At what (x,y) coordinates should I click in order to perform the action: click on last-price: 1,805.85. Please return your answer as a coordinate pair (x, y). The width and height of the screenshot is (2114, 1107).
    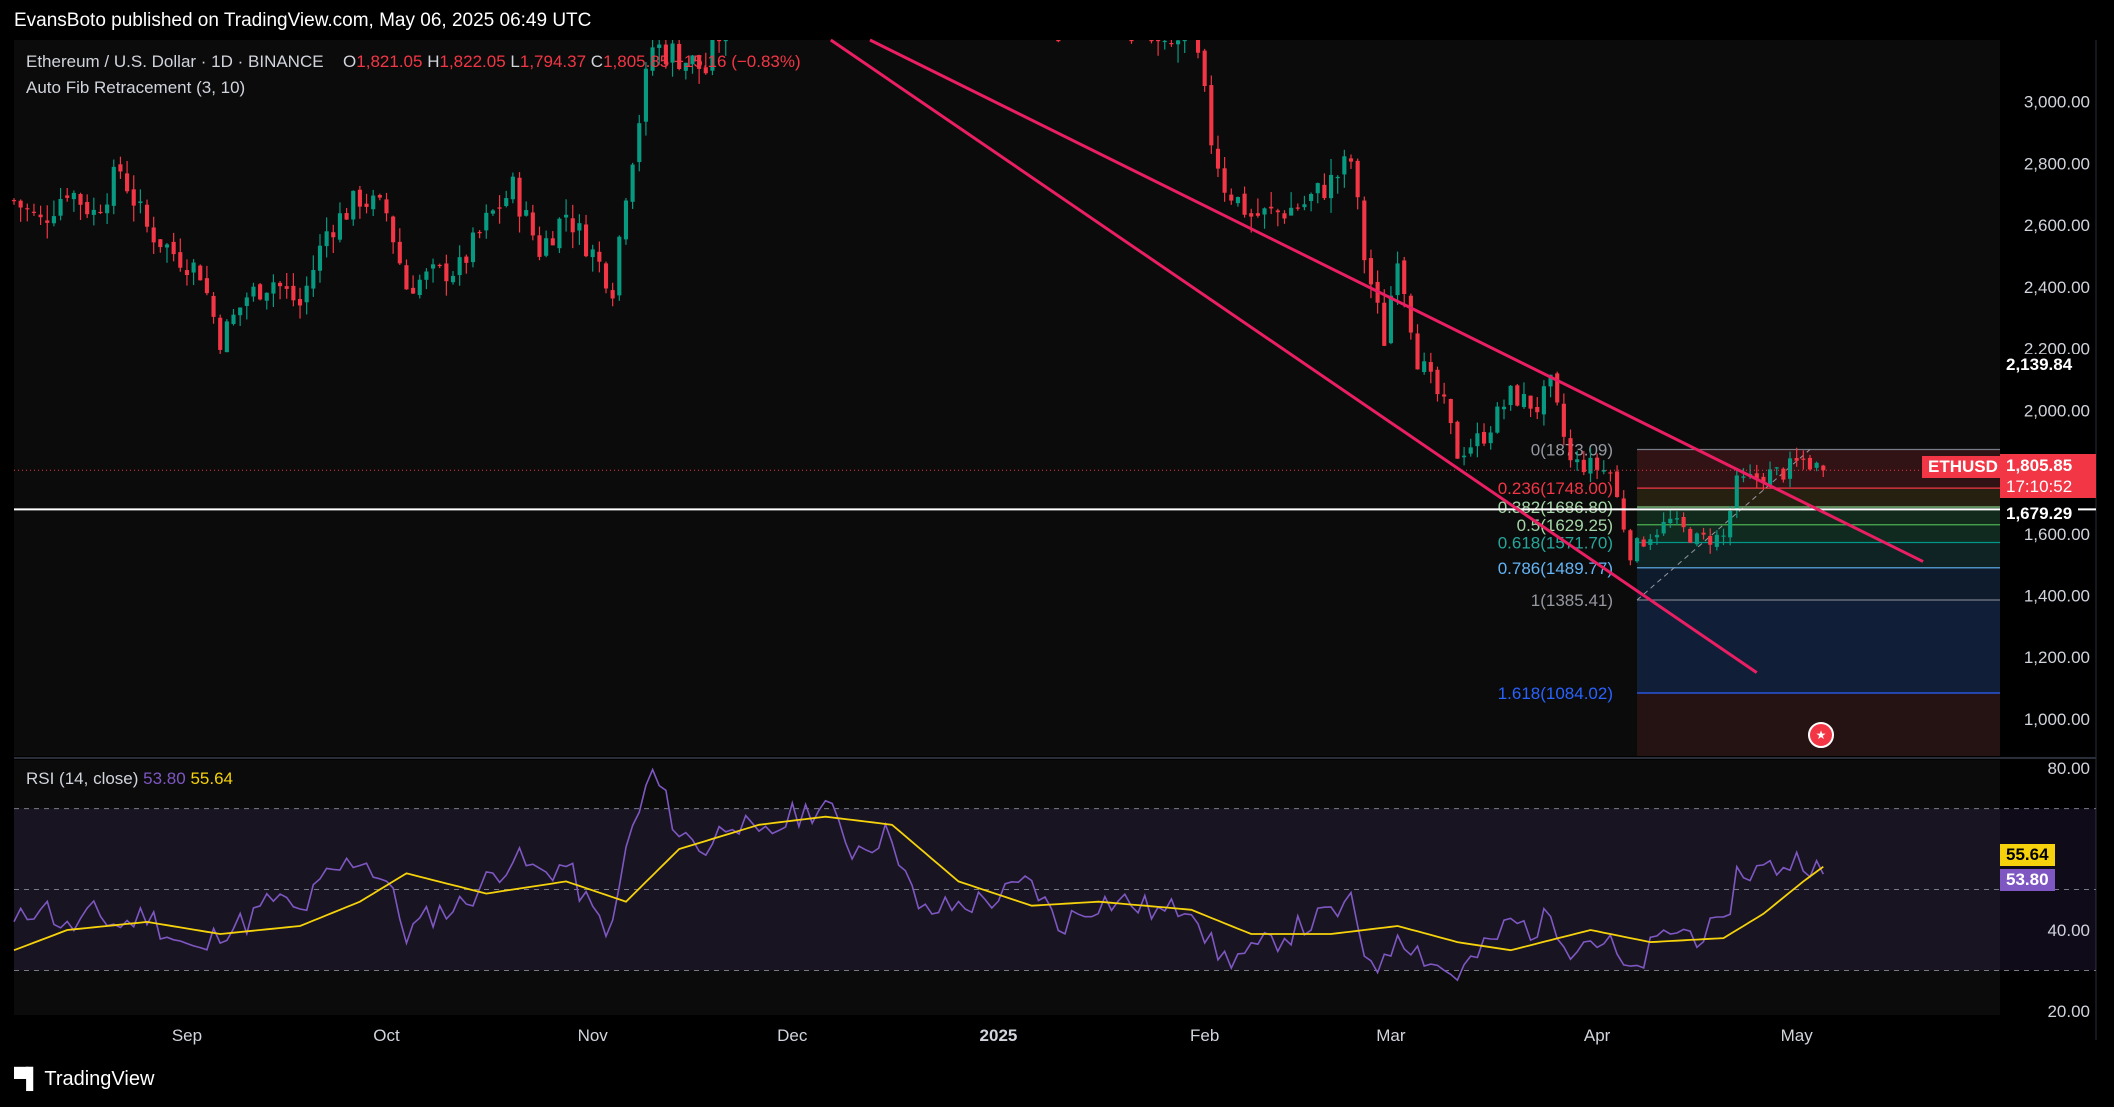
    Looking at the image, I should click on (2039, 465).